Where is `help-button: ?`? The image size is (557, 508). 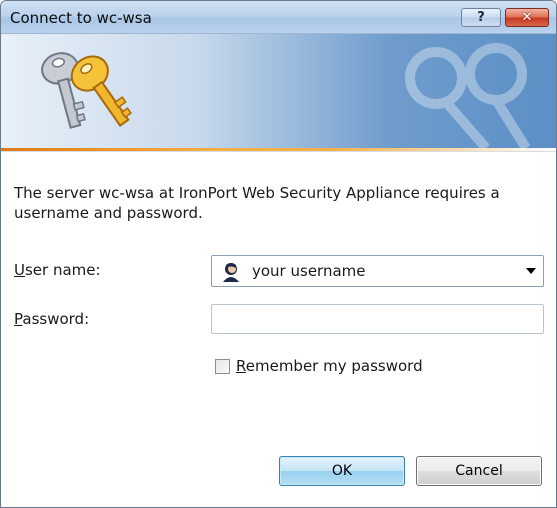 help-button: ? is located at coordinates (481, 17).